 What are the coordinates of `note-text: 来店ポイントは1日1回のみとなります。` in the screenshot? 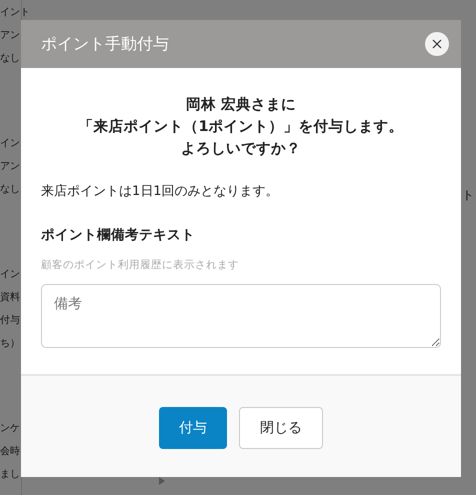 It's located at (160, 191).